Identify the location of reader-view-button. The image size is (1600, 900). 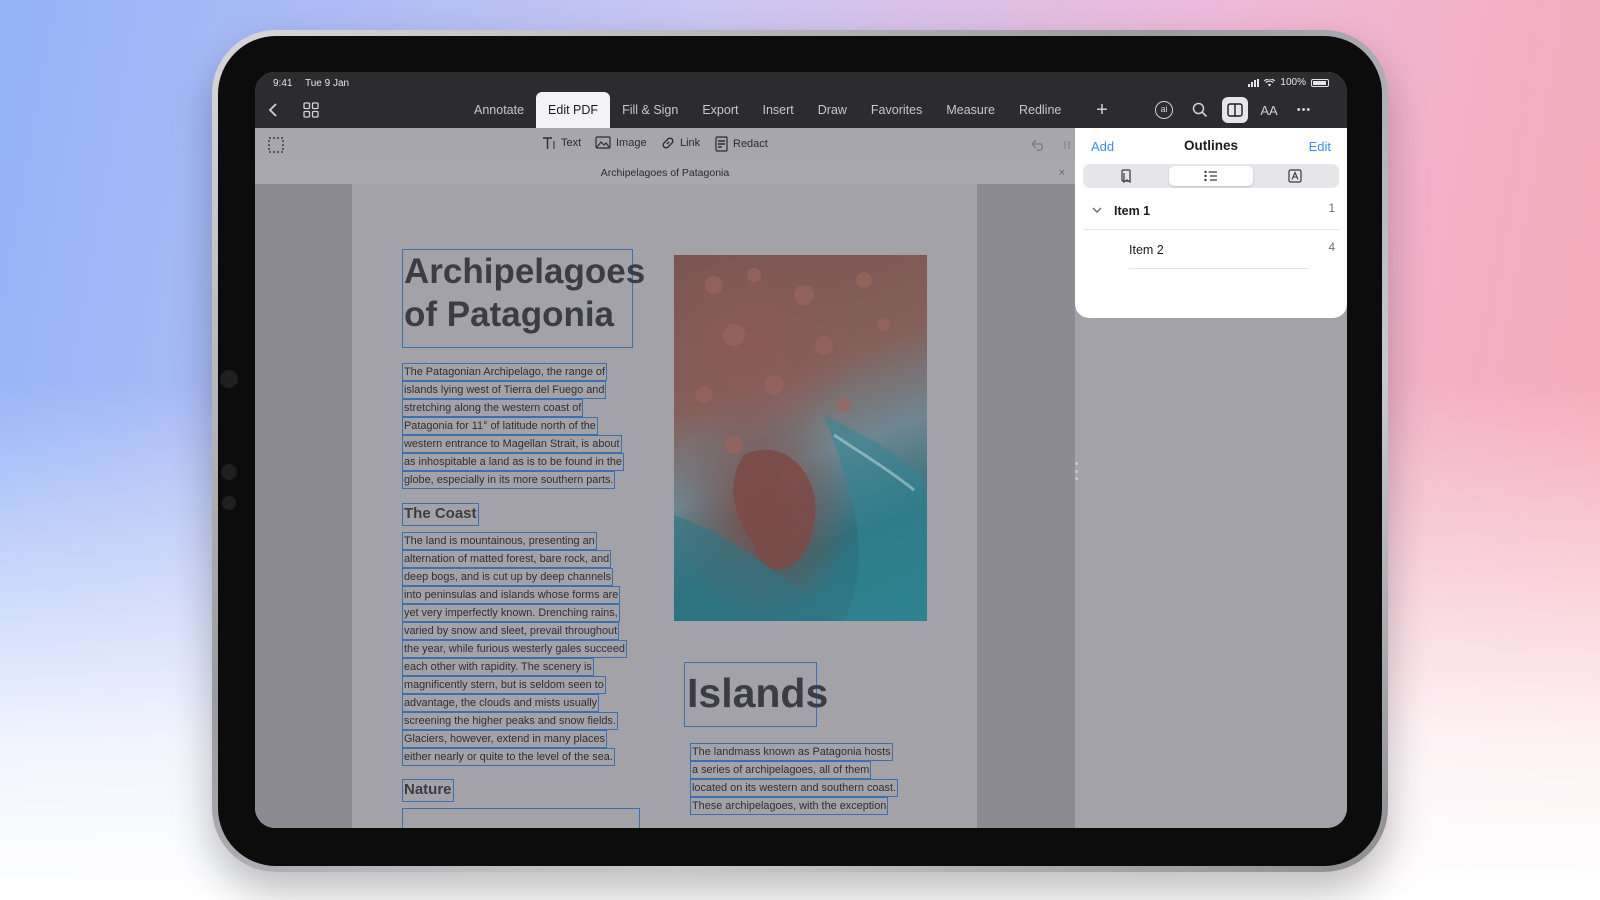
(1235, 110).